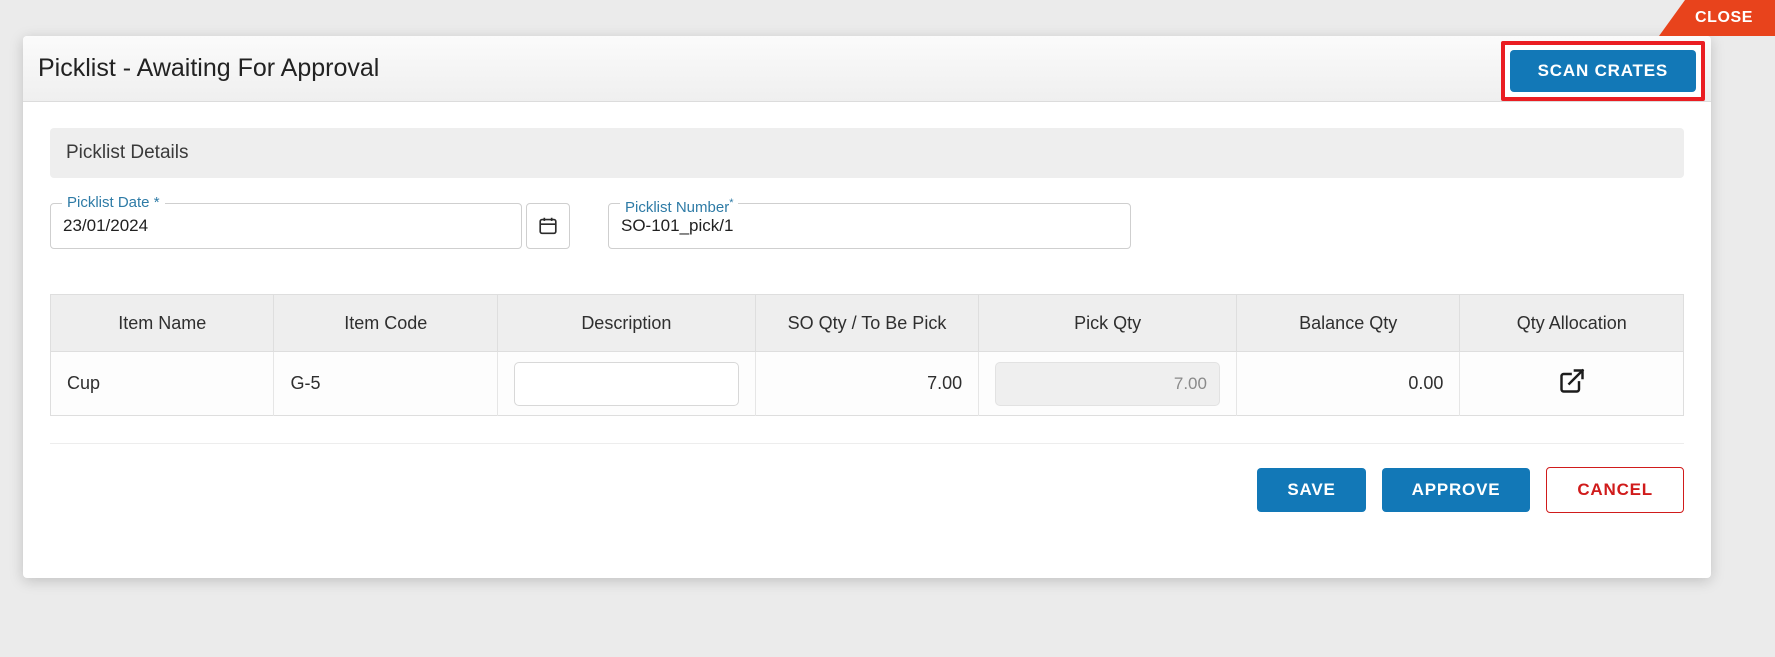 The width and height of the screenshot is (1775, 657). I want to click on column-header-item-name: Item Name, so click(162, 323).